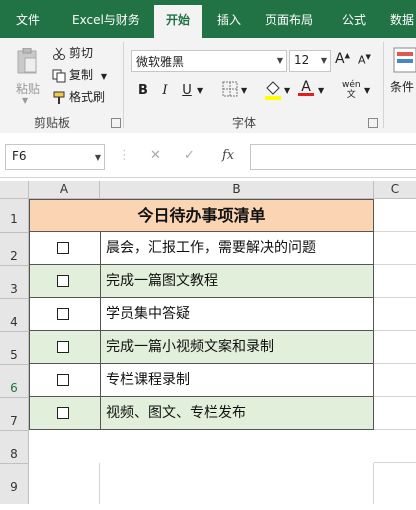  What do you see at coordinates (351, 95) in the screenshot?
I see `chinese-character-icon: 文` at bounding box center [351, 95].